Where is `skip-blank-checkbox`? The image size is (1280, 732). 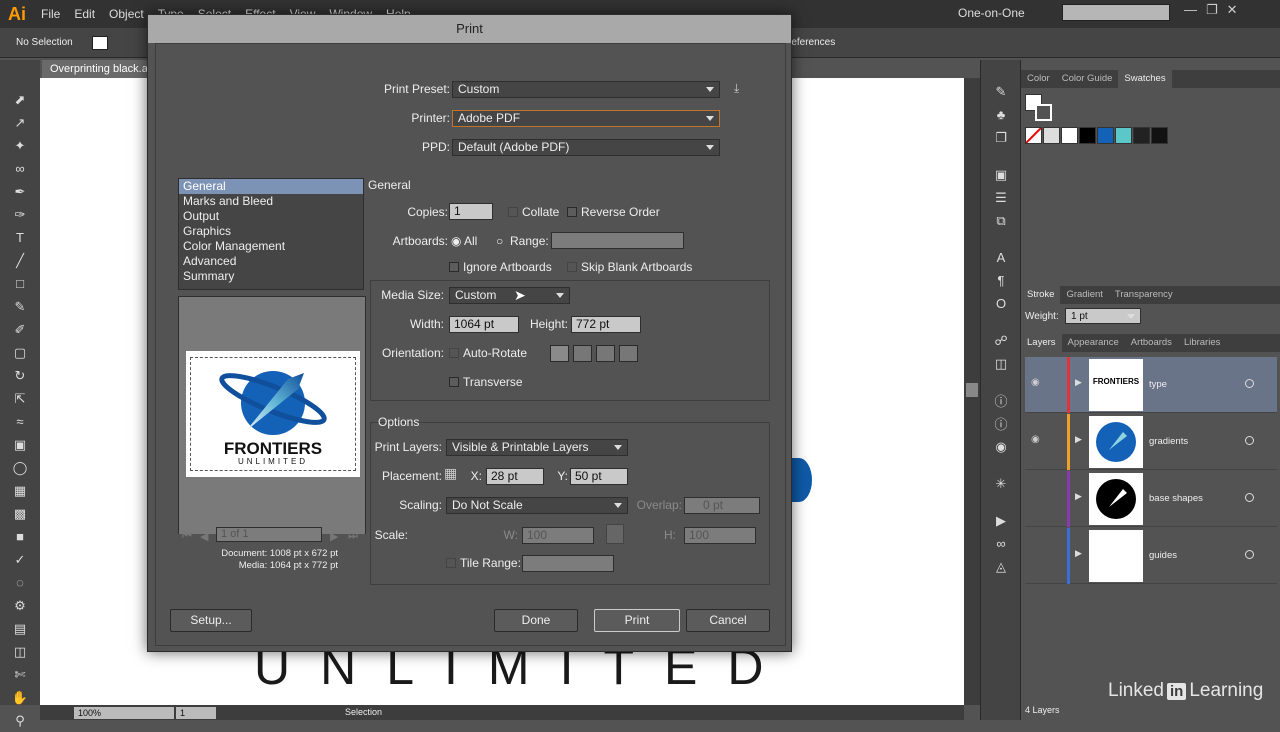 skip-blank-checkbox is located at coordinates (572, 267).